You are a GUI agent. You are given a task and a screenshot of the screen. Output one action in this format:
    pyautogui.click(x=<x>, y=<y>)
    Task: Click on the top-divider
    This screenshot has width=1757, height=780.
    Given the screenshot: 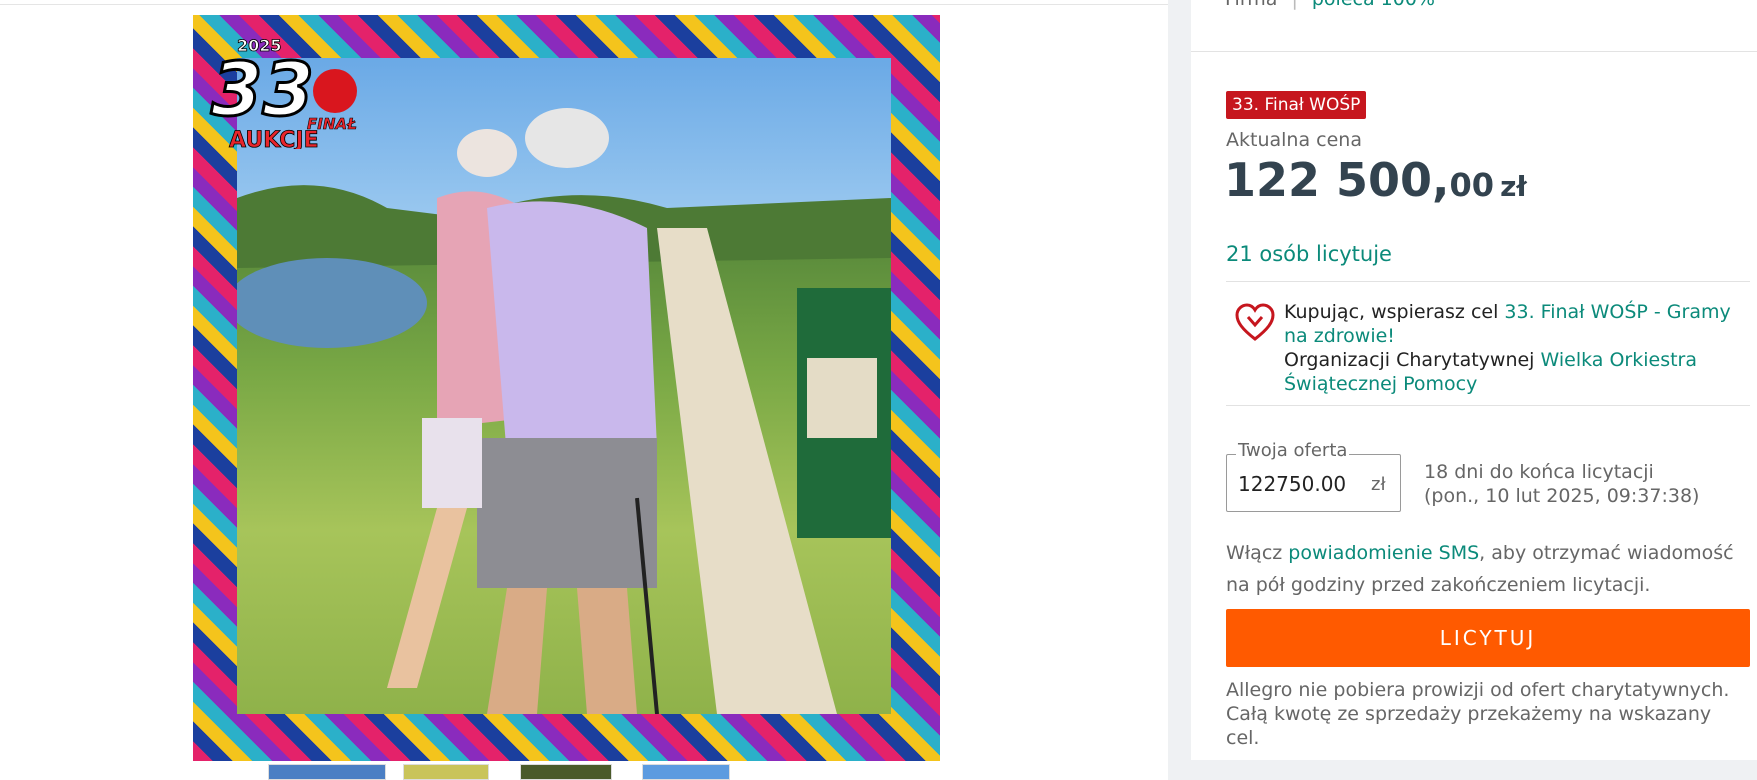 What is the action you would take?
    pyautogui.click(x=585, y=4)
    